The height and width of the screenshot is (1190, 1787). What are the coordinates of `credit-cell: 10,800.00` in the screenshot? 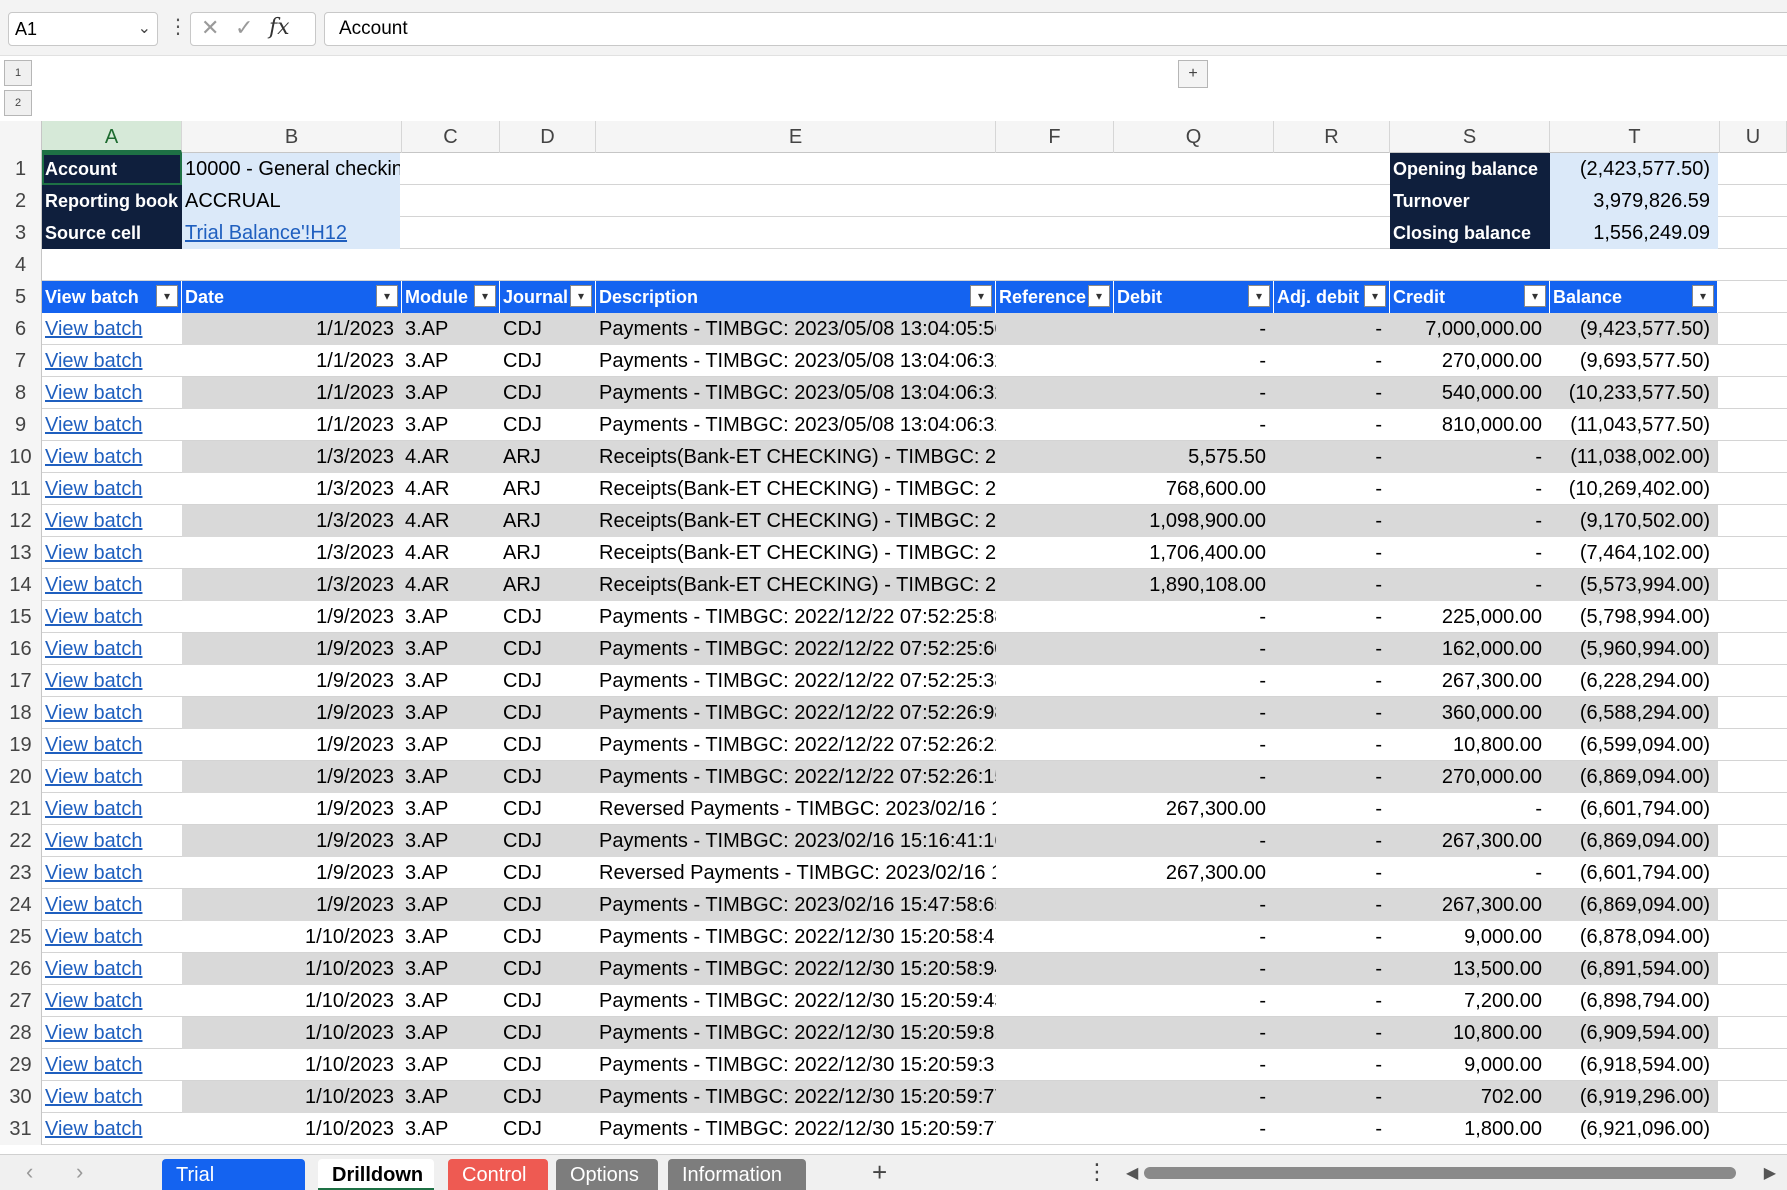 It's located at (1470, 1033).